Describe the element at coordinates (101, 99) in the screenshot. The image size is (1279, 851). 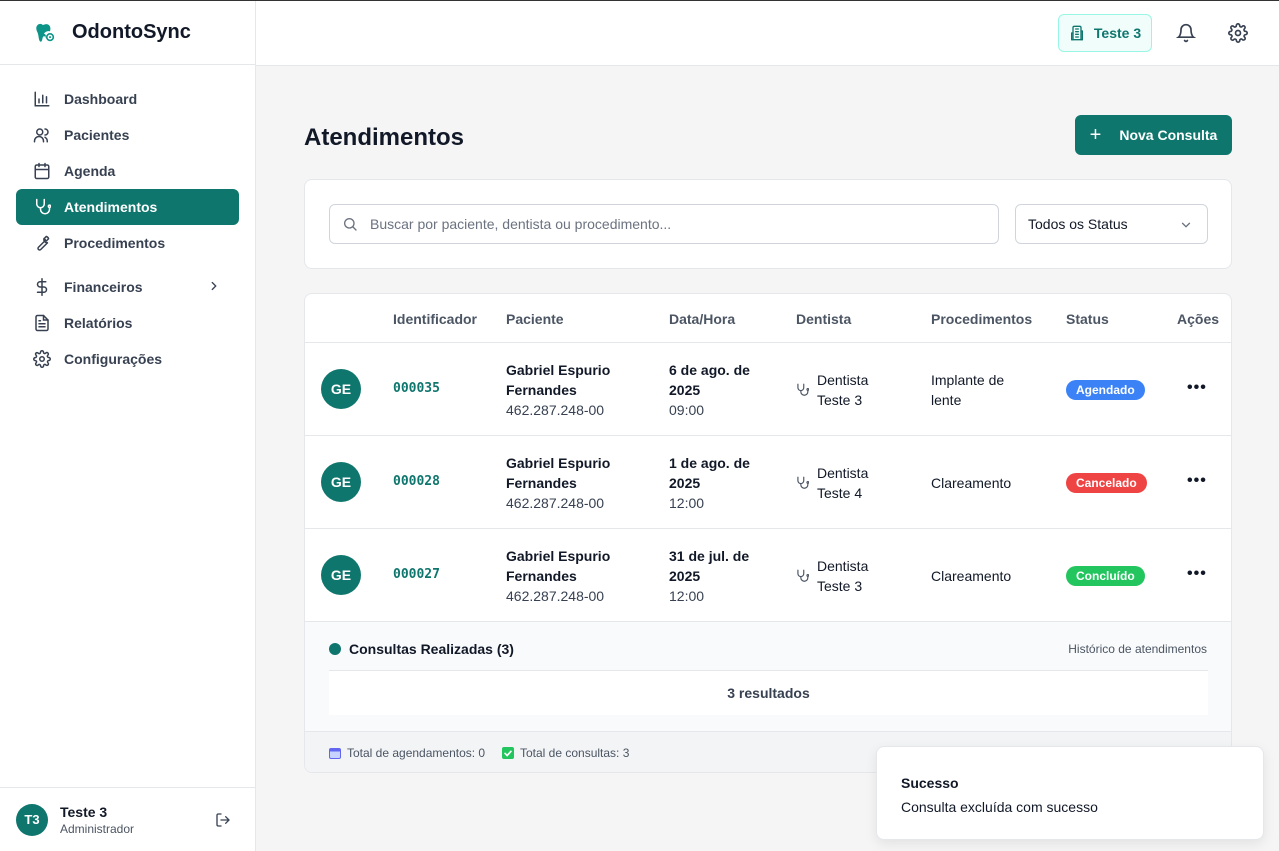
I see `sidebar-item-label: Dashboard` at that location.